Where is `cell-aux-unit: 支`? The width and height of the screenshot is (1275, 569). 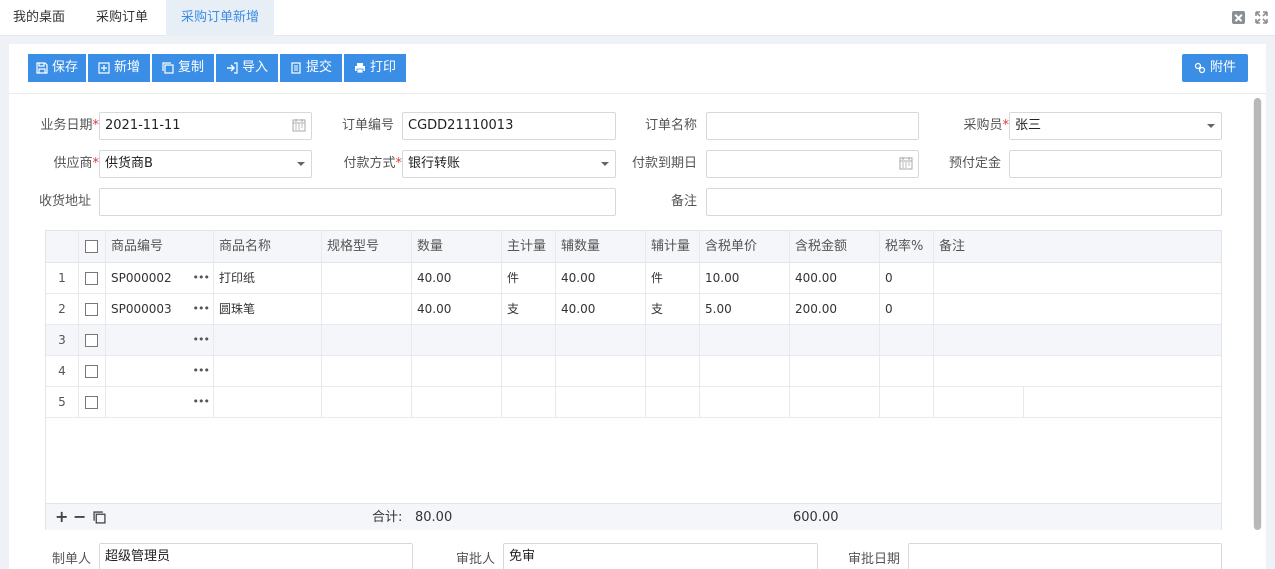
cell-aux-unit: 支 is located at coordinates (673, 309).